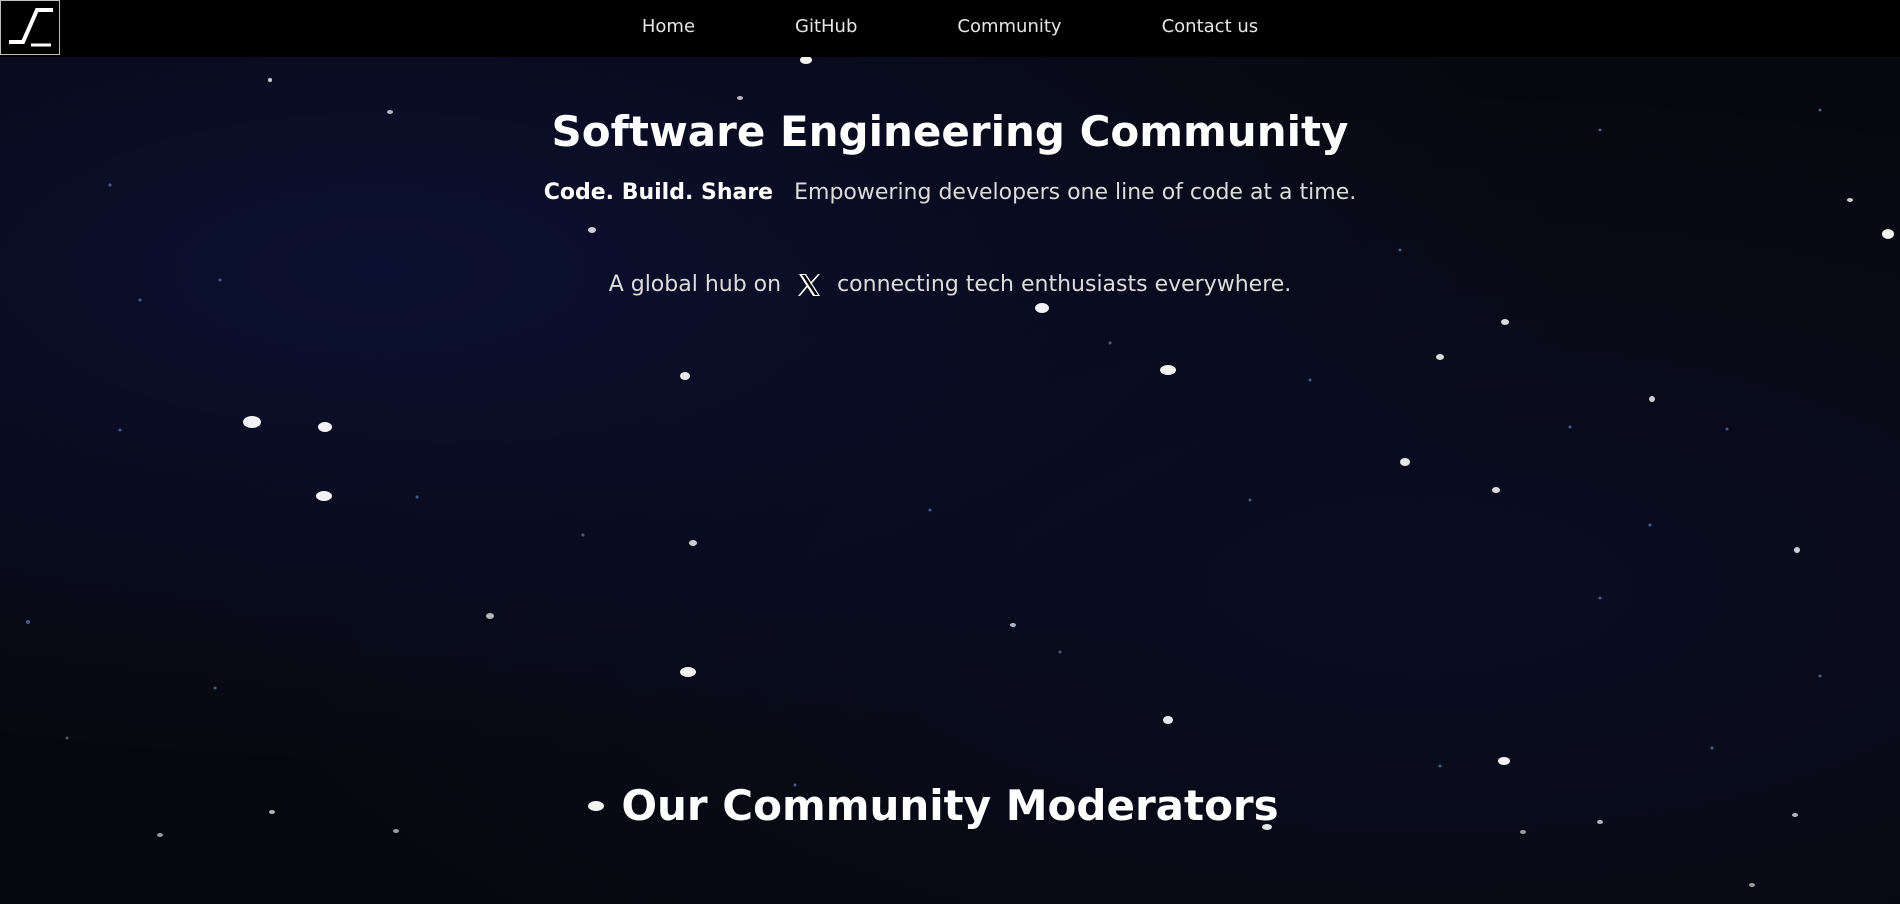  Describe the element at coordinates (826, 26) in the screenshot. I see `nav-link-github: GitHub` at that location.